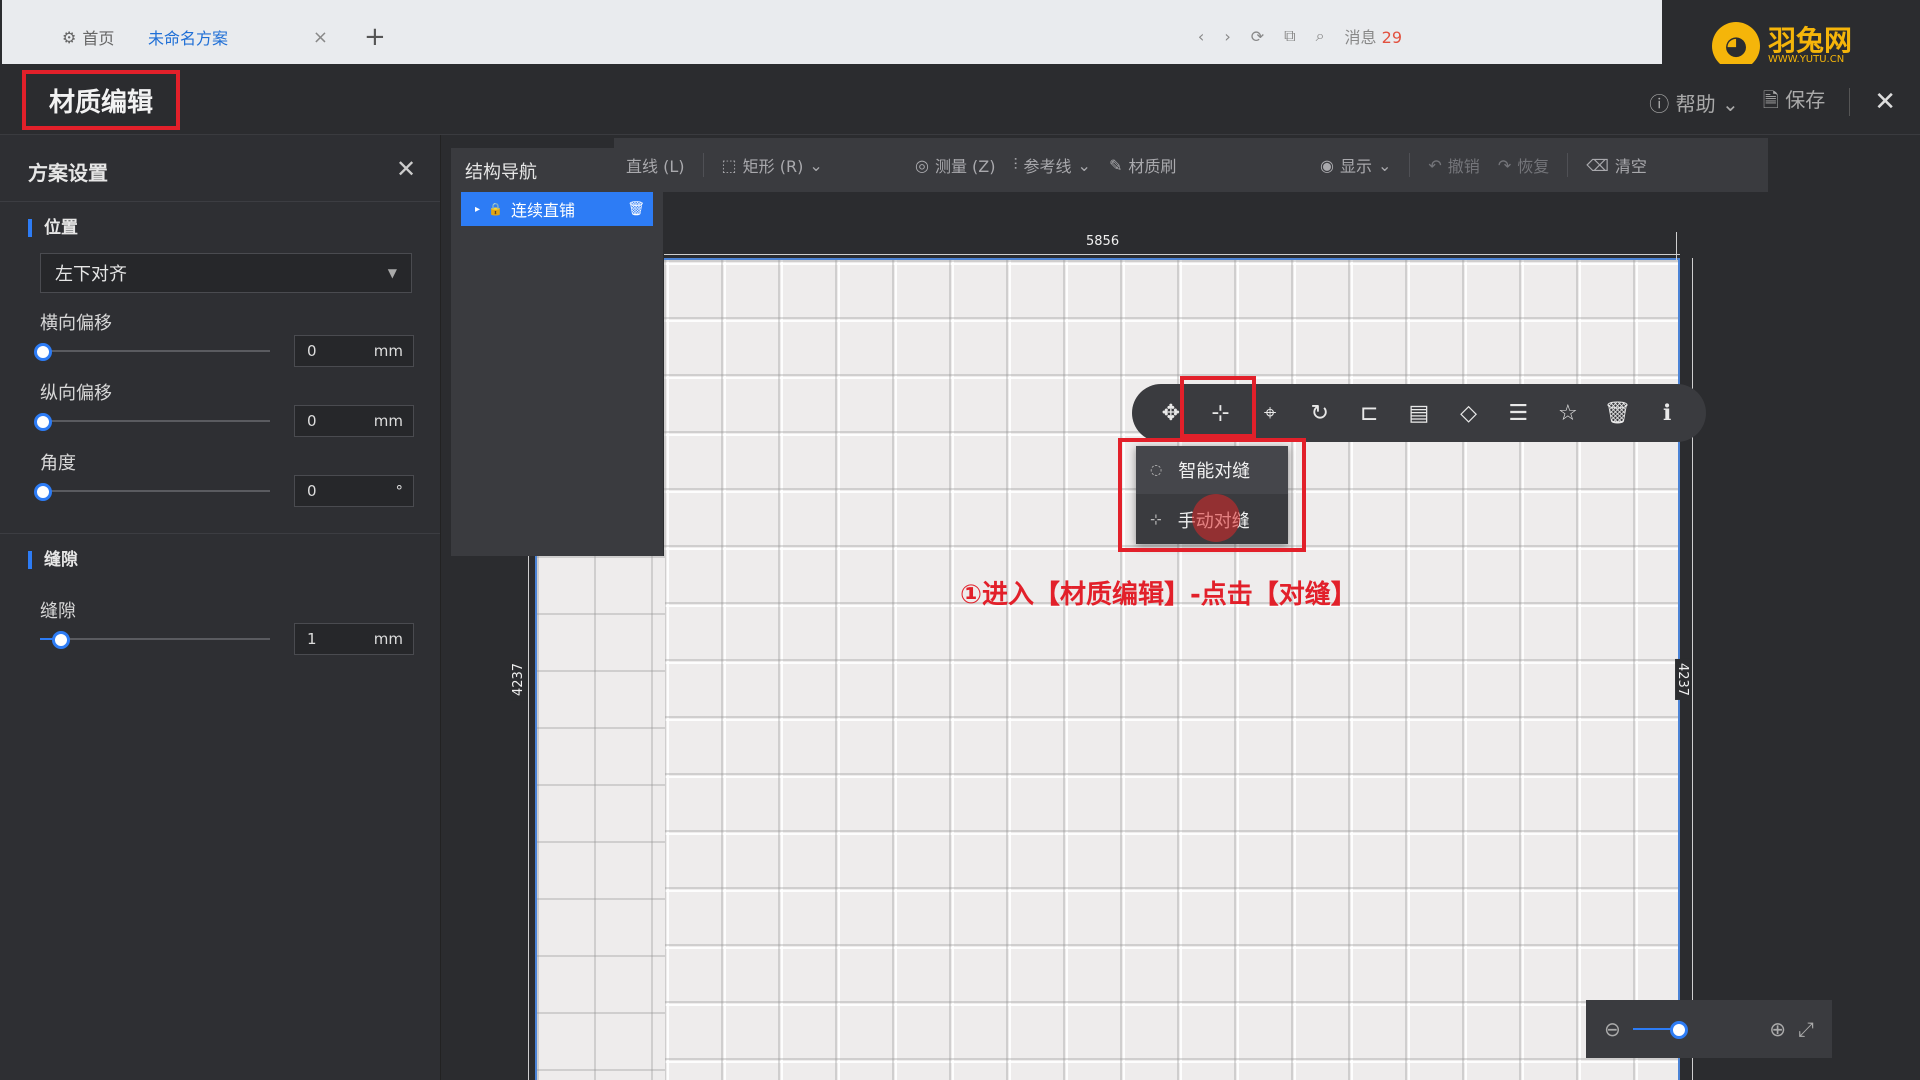 This screenshot has width=1920, height=1080. Describe the element at coordinates (354, 351) in the screenshot. I see `h-offset-input: 0 mm` at that location.